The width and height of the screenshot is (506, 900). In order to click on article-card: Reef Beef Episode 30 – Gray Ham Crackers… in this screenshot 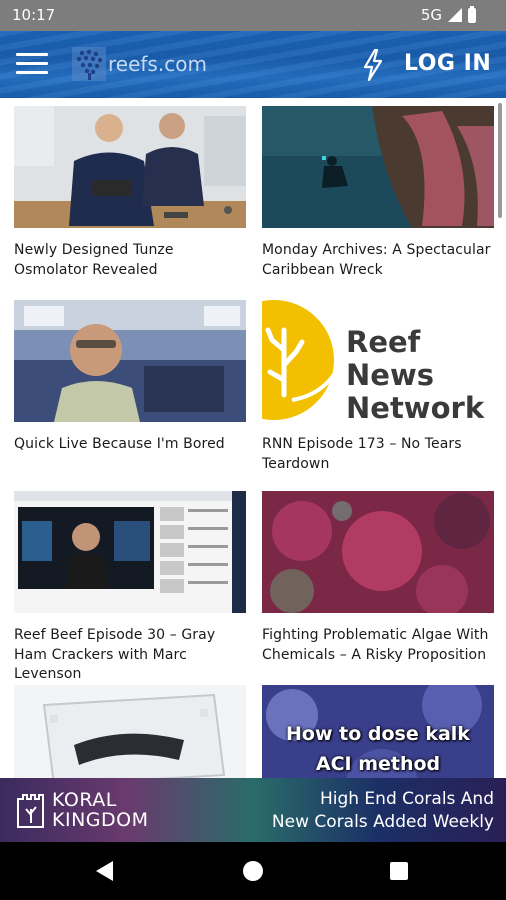, I will do `click(130, 588)`.